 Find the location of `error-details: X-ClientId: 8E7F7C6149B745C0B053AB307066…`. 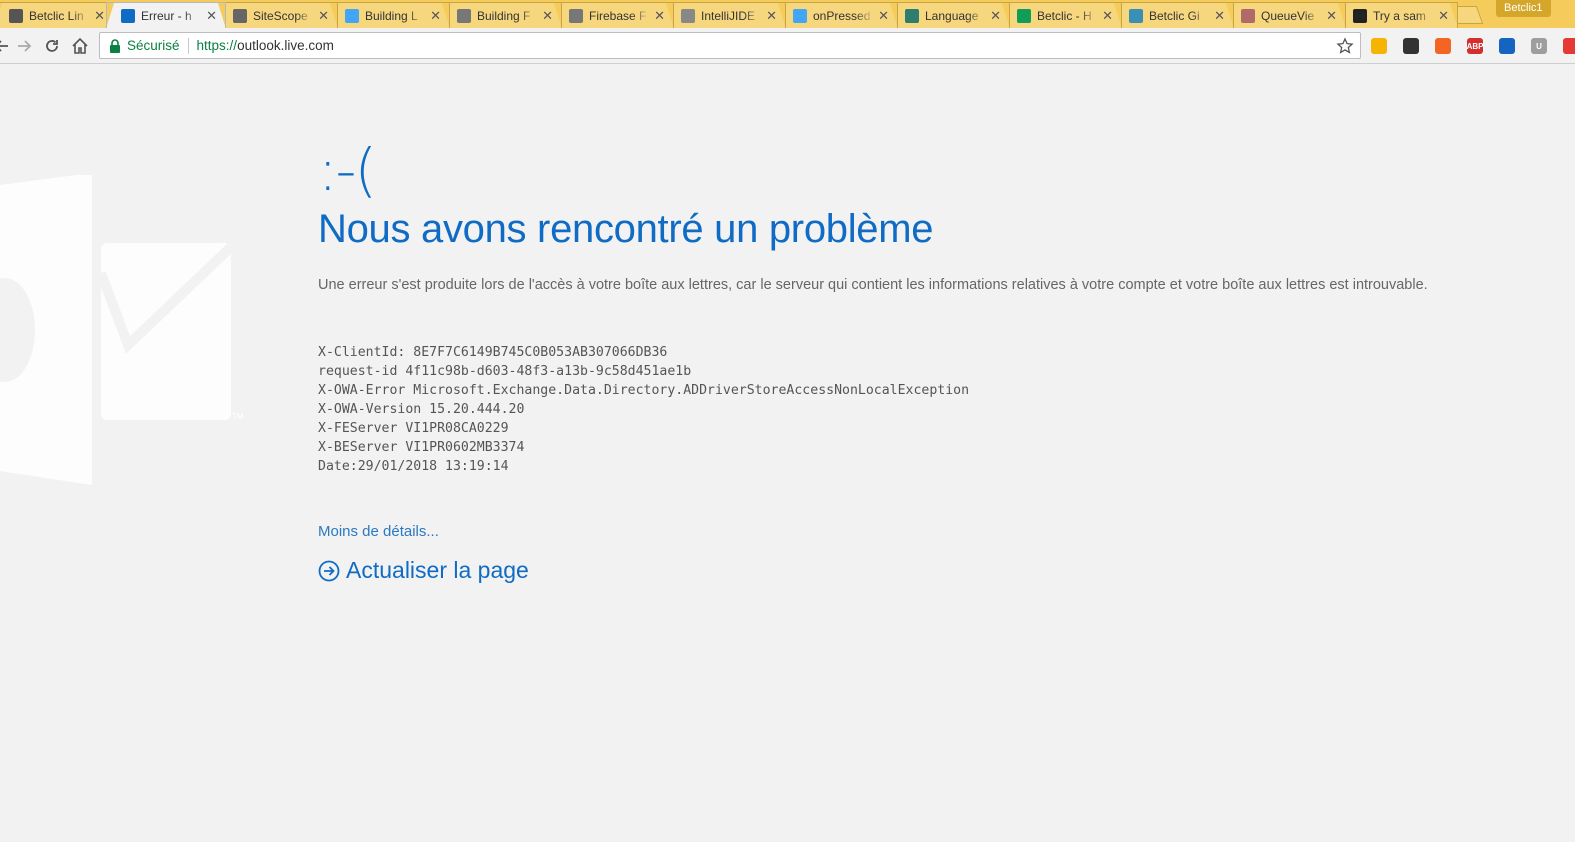

error-details: X-ClientId: 8E7F7C6149B745C0B053AB307066… is located at coordinates (938, 409).